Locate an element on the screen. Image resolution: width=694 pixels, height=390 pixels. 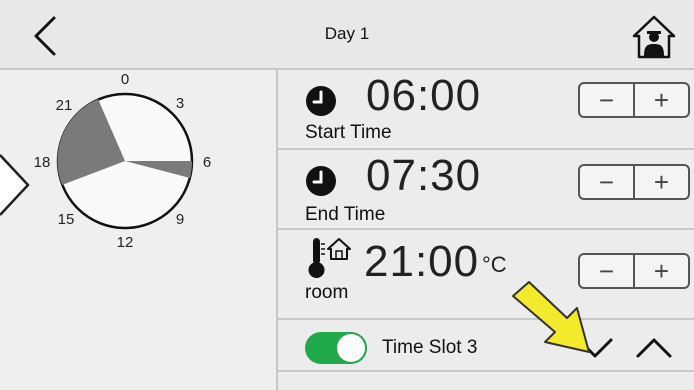
temperature-row: 21:00 °C room − + is located at coordinates (486, 275).